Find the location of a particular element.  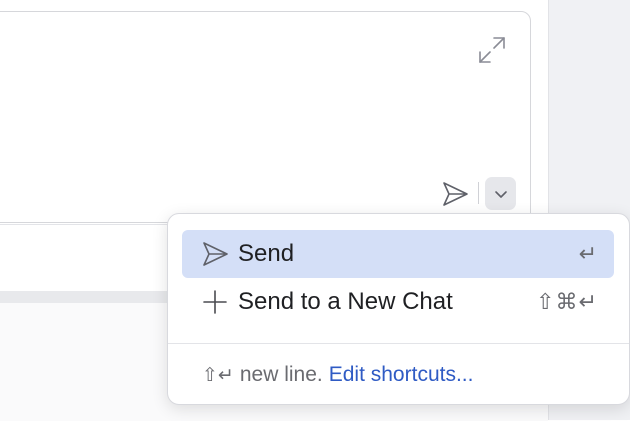

send-options-dropdown-button is located at coordinates (500, 193).